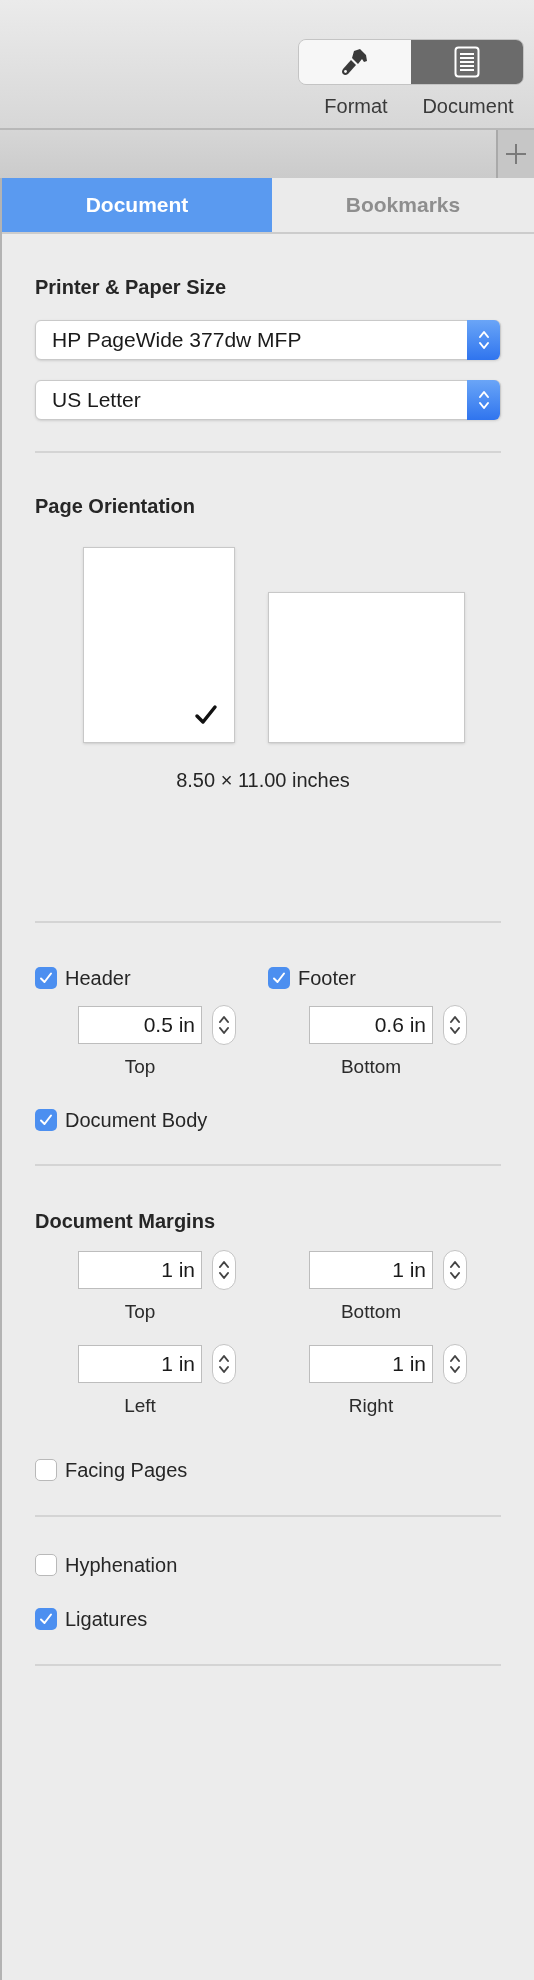  What do you see at coordinates (356, 106) in the screenshot?
I see `toolbar-label: Format` at bounding box center [356, 106].